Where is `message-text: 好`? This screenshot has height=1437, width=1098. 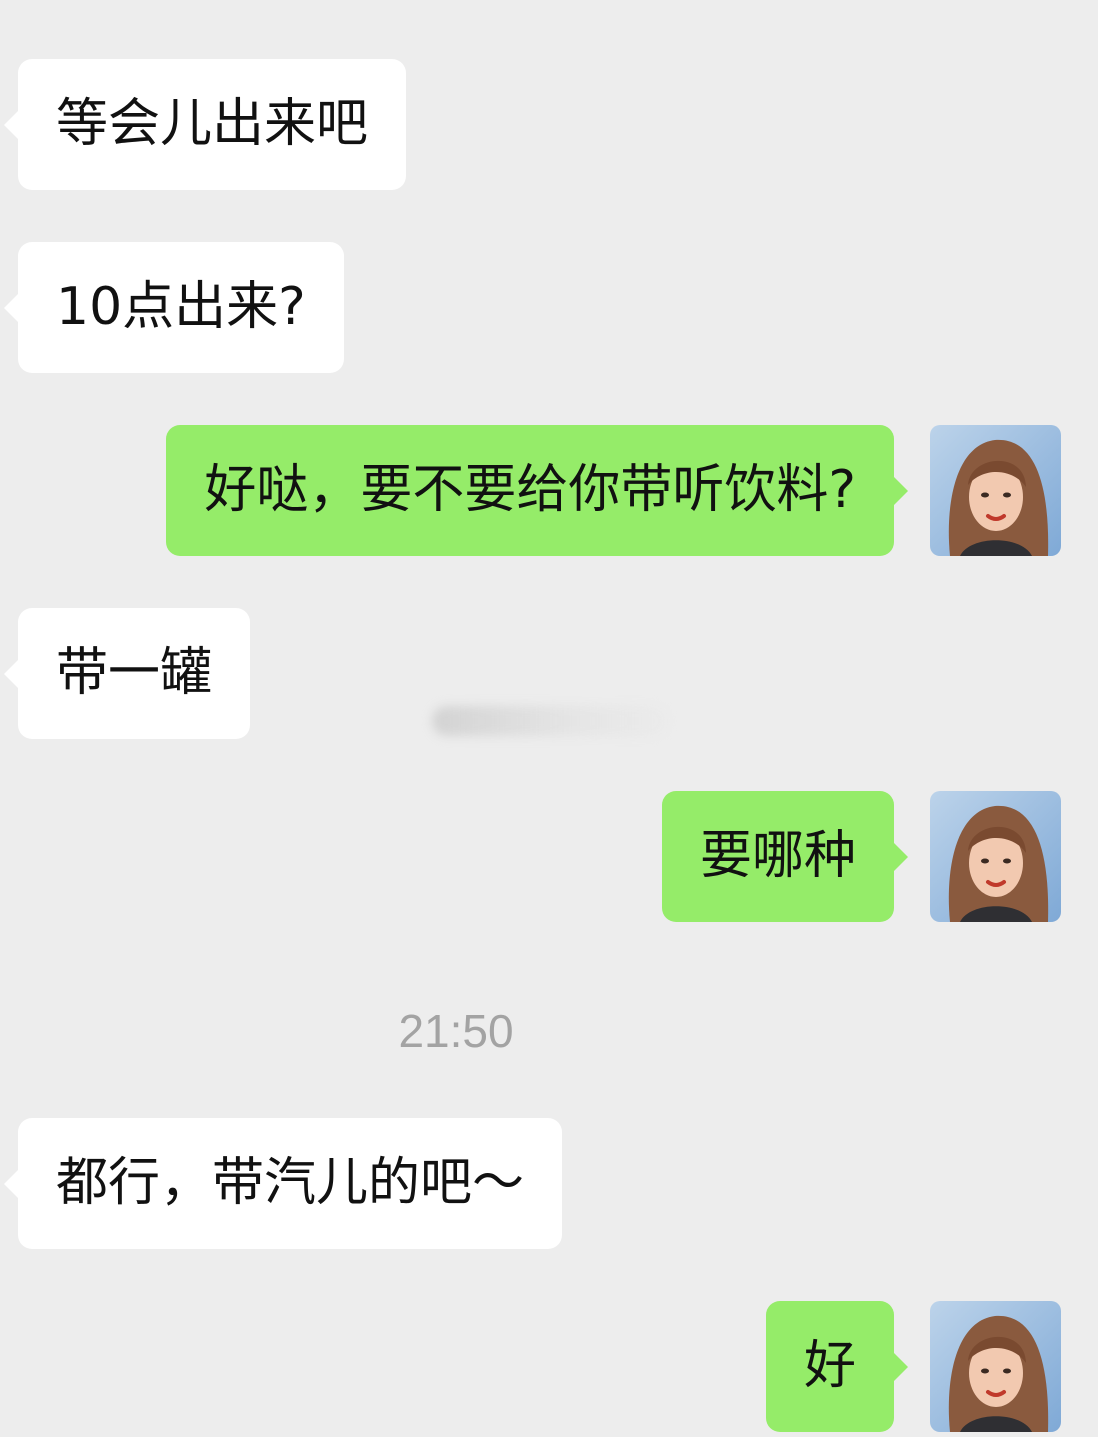 message-text: 好 is located at coordinates (829, 1366).